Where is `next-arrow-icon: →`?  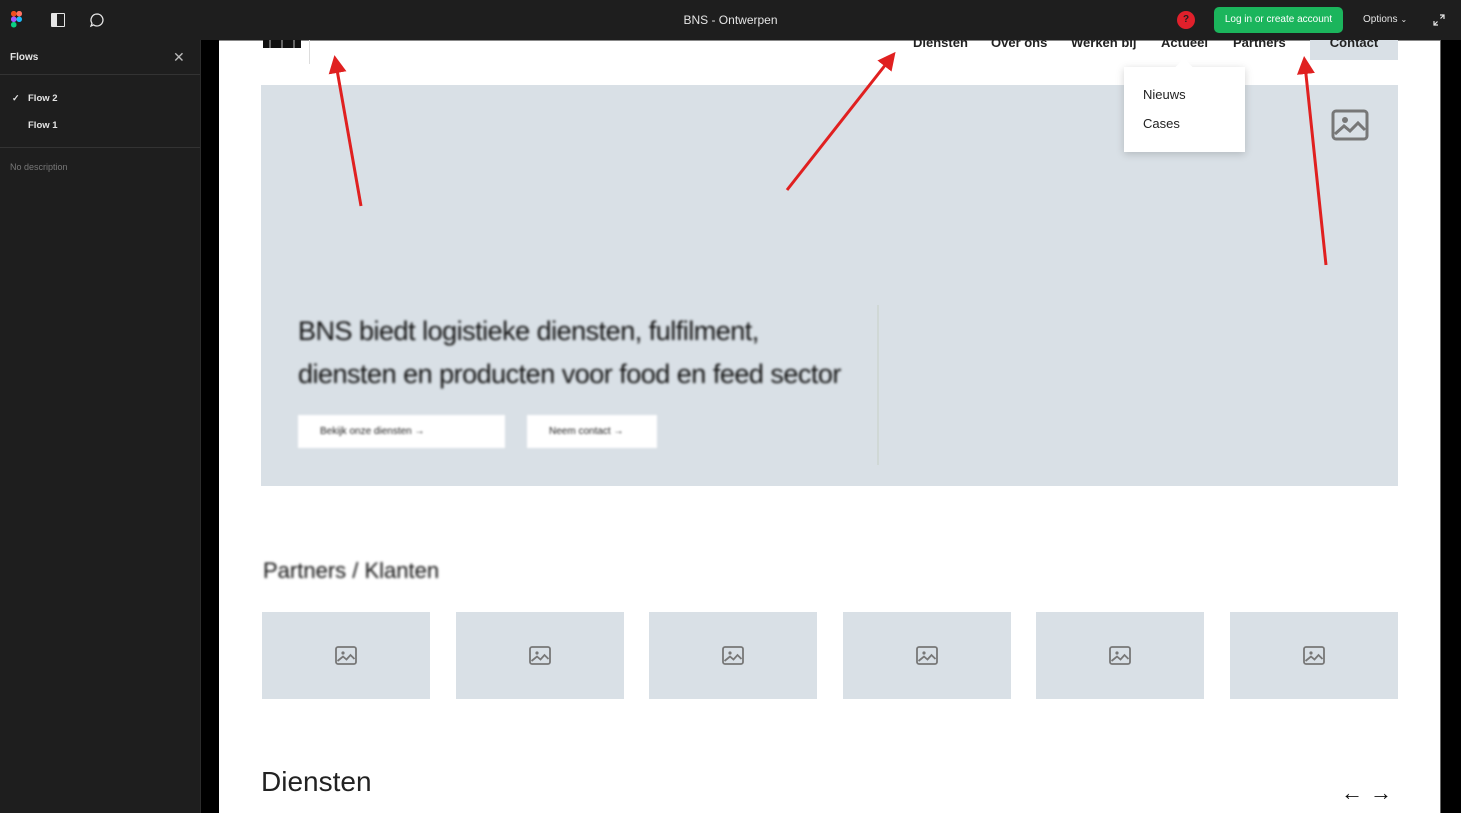
next-arrow-icon: → is located at coordinates (1381, 793).